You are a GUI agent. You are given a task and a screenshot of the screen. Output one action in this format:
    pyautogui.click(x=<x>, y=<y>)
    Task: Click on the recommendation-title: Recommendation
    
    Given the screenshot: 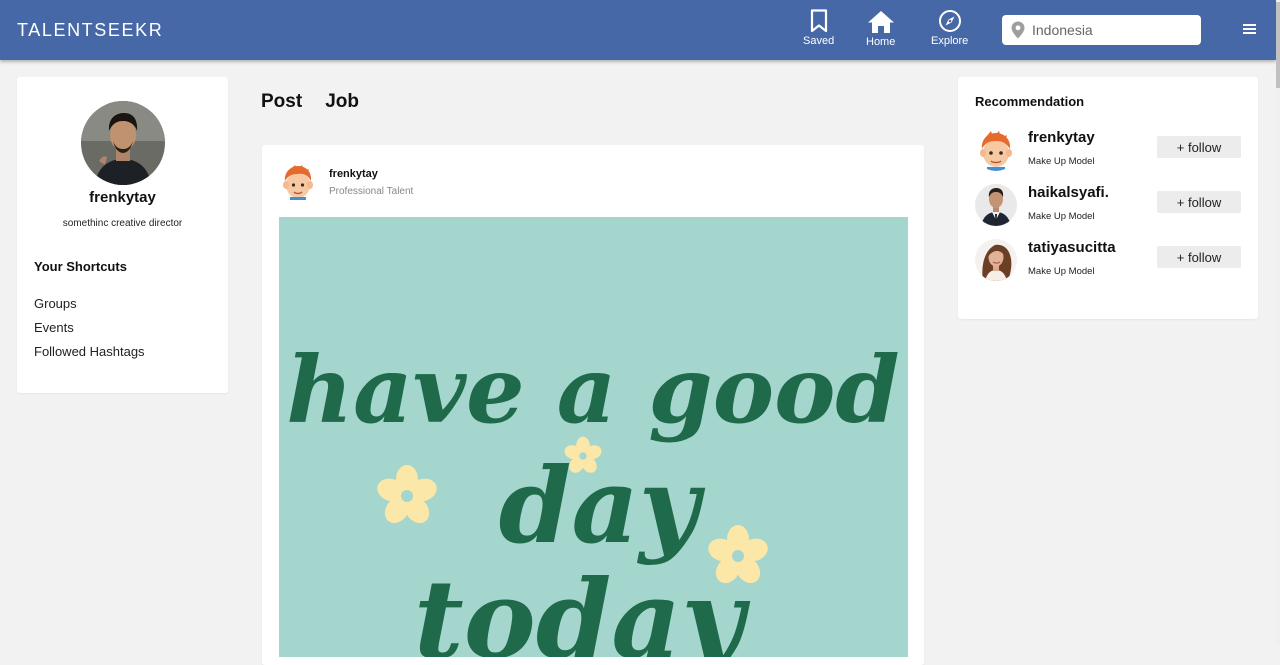 What is the action you would take?
    pyautogui.click(x=1030, y=101)
    